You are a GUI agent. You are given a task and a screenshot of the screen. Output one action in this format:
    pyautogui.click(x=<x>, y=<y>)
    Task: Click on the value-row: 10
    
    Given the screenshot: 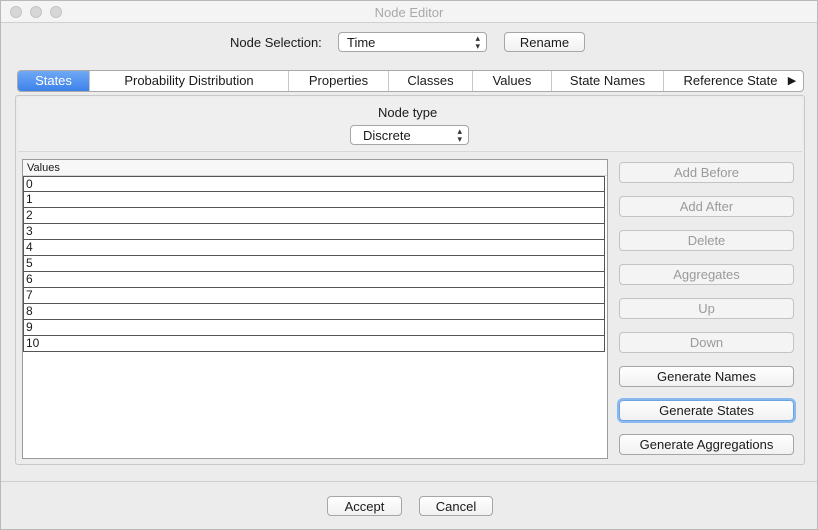 What is the action you would take?
    pyautogui.click(x=314, y=344)
    